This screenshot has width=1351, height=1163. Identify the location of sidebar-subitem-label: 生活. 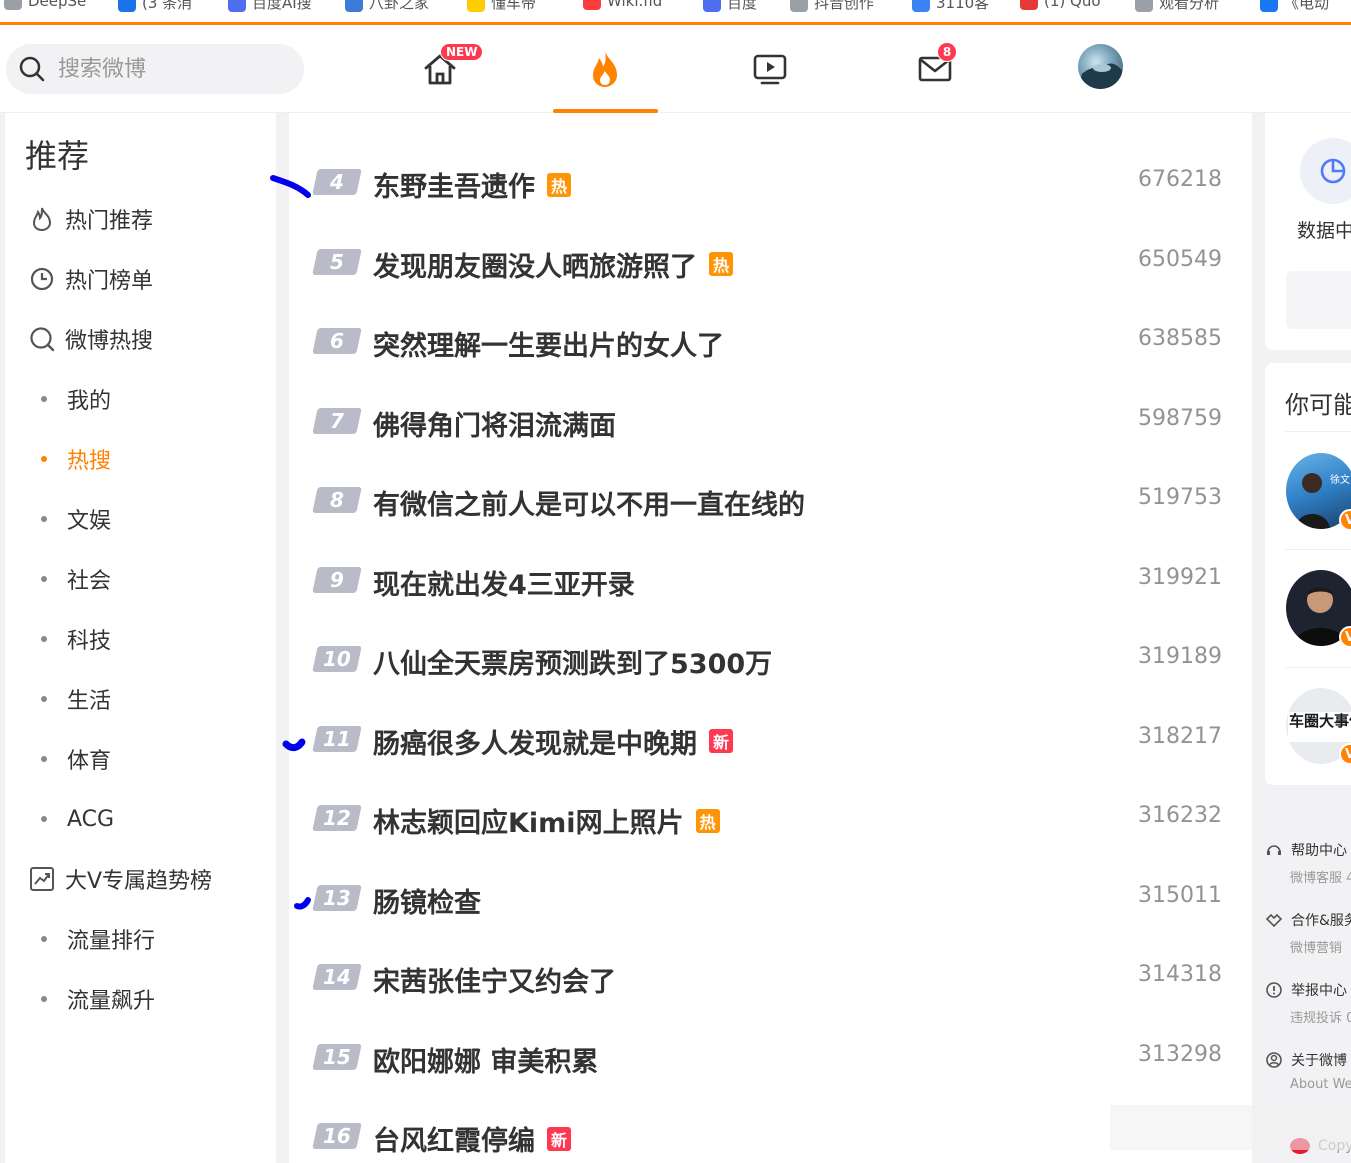
(89, 701).